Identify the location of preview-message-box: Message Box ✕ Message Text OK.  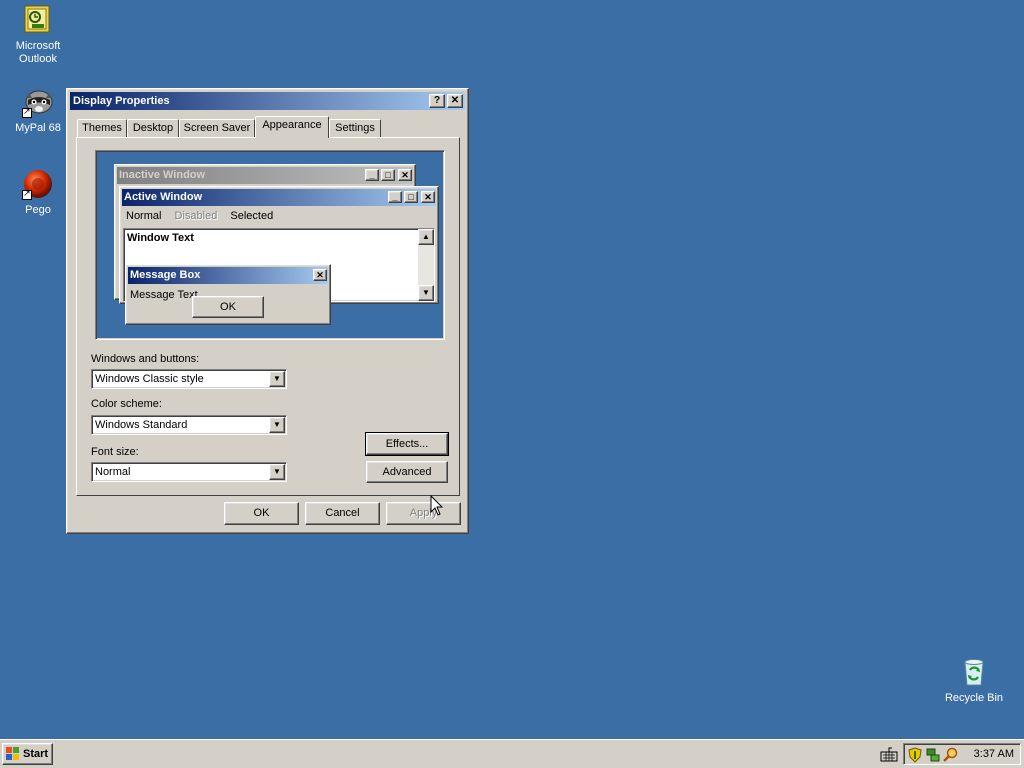
(228, 294).